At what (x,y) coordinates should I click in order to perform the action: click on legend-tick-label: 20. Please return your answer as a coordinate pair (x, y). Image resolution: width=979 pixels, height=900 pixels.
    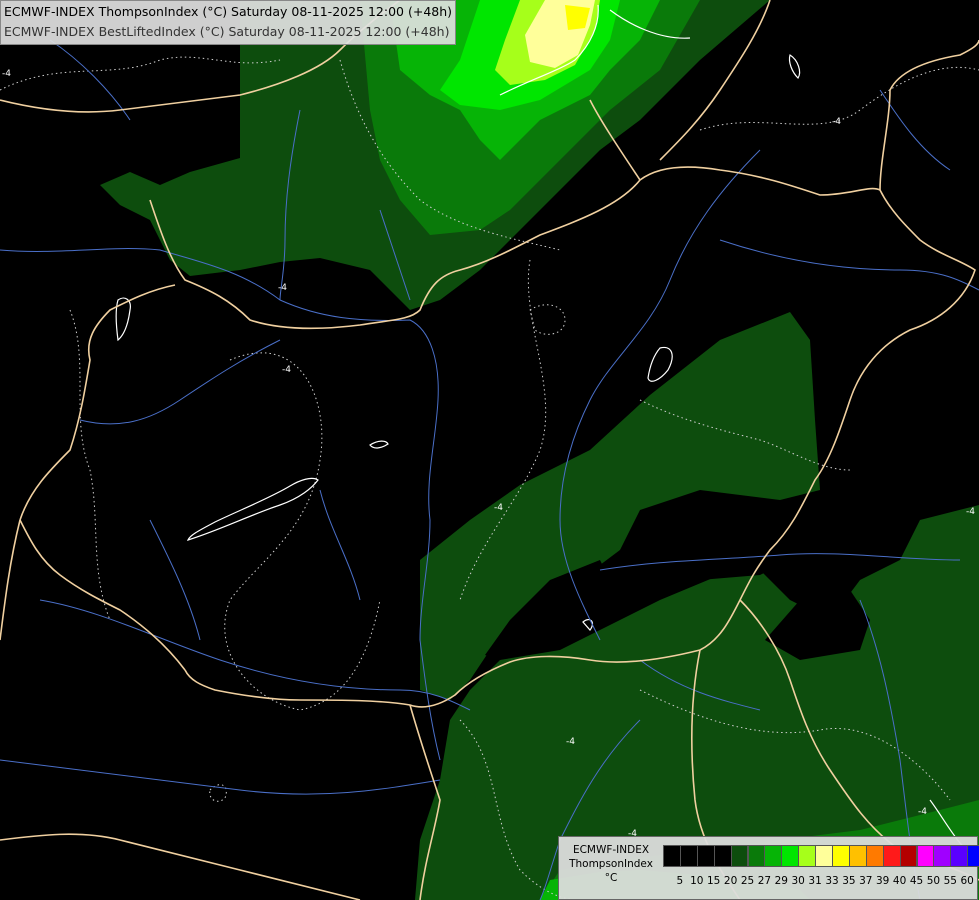
    Looking at the image, I should click on (730, 881).